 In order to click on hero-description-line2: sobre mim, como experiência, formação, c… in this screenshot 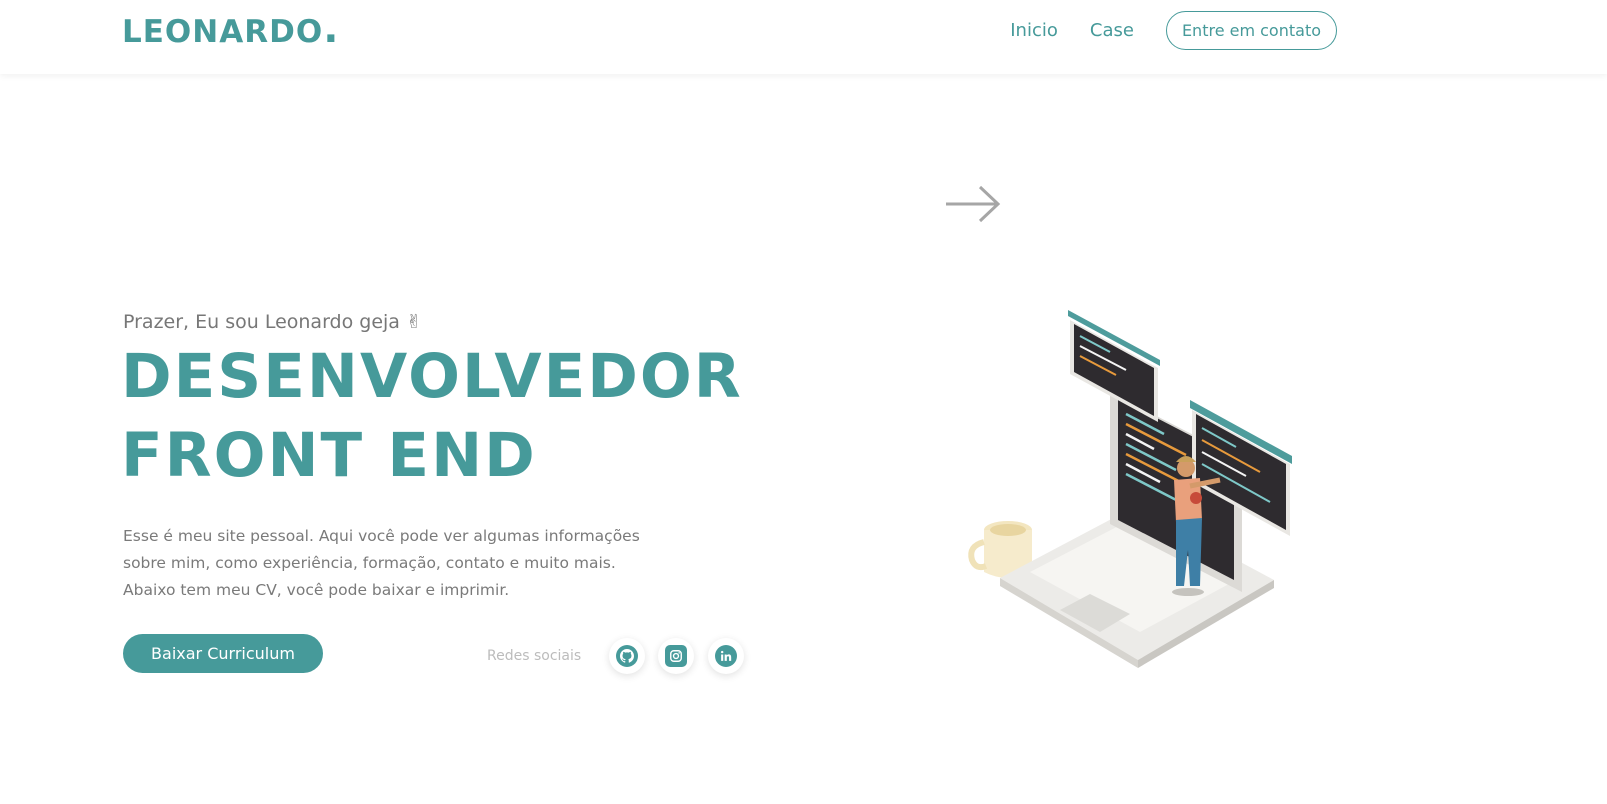, I will do `click(369, 563)`.